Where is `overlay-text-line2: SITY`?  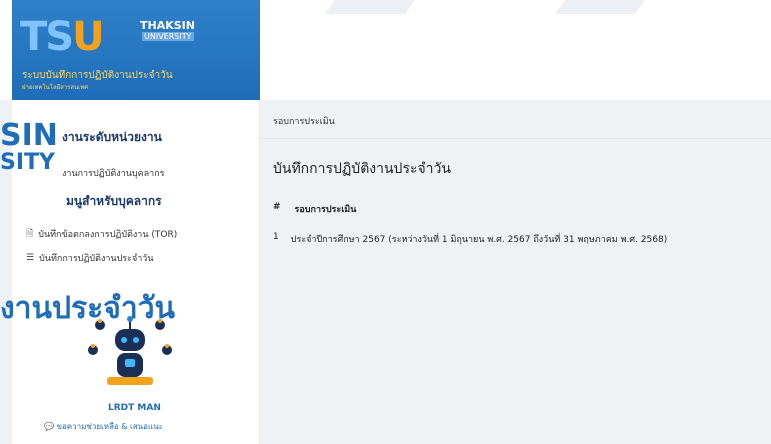
overlay-text-line2: SITY is located at coordinates (27, 162).